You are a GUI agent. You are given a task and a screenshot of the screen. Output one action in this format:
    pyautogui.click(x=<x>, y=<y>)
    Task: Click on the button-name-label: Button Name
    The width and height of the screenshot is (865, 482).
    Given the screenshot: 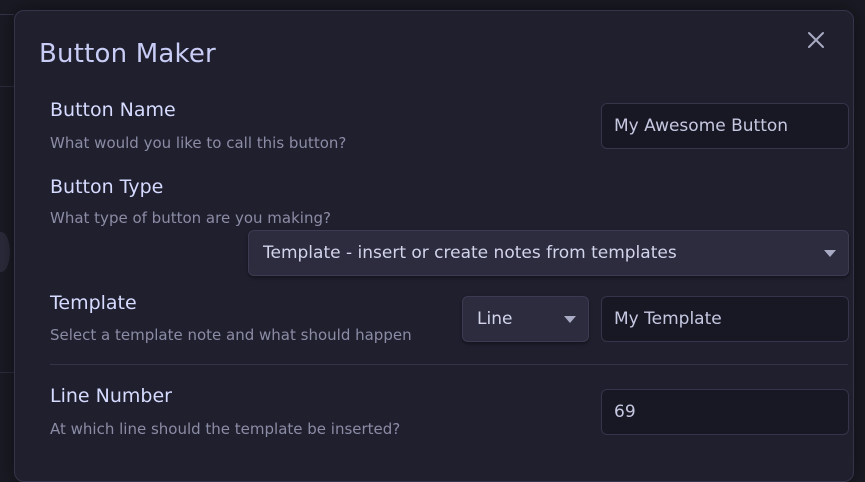 What is the action you would take?
    pyautogui.click(x=113, y=110)
    